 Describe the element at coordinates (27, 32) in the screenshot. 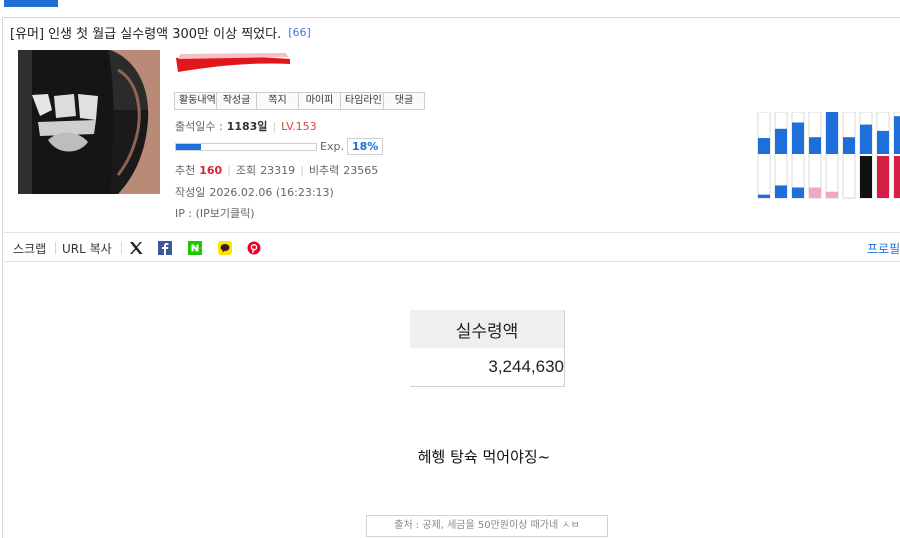

I see `post-category: [유머]` at that location.